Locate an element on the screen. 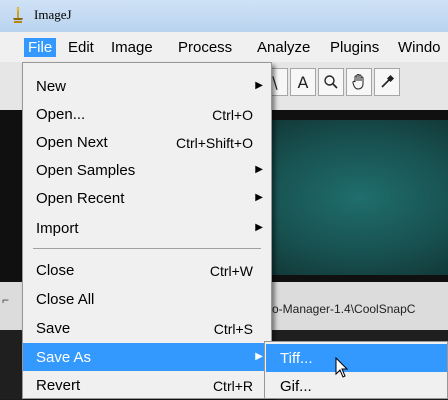  dropper-icon is located at coordinates (388, 81).